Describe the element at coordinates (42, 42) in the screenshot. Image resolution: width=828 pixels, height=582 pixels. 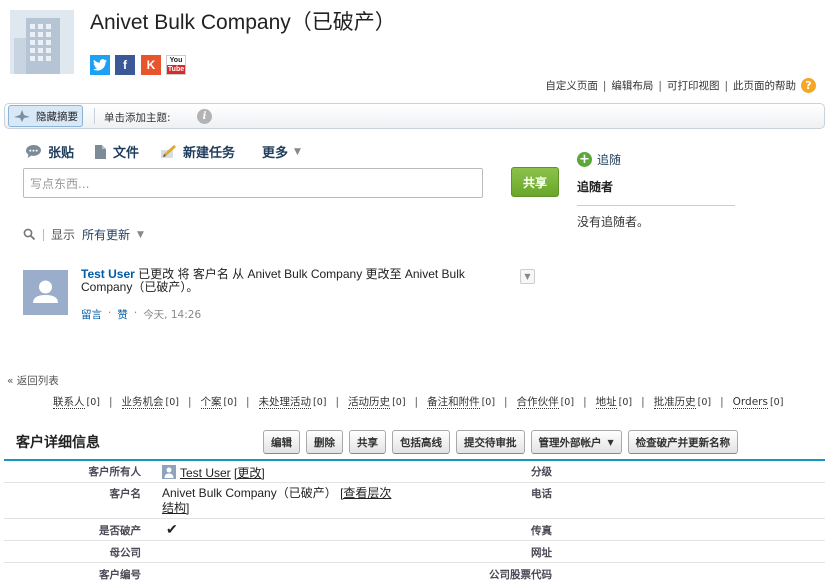
I see `account-logo` at that location.